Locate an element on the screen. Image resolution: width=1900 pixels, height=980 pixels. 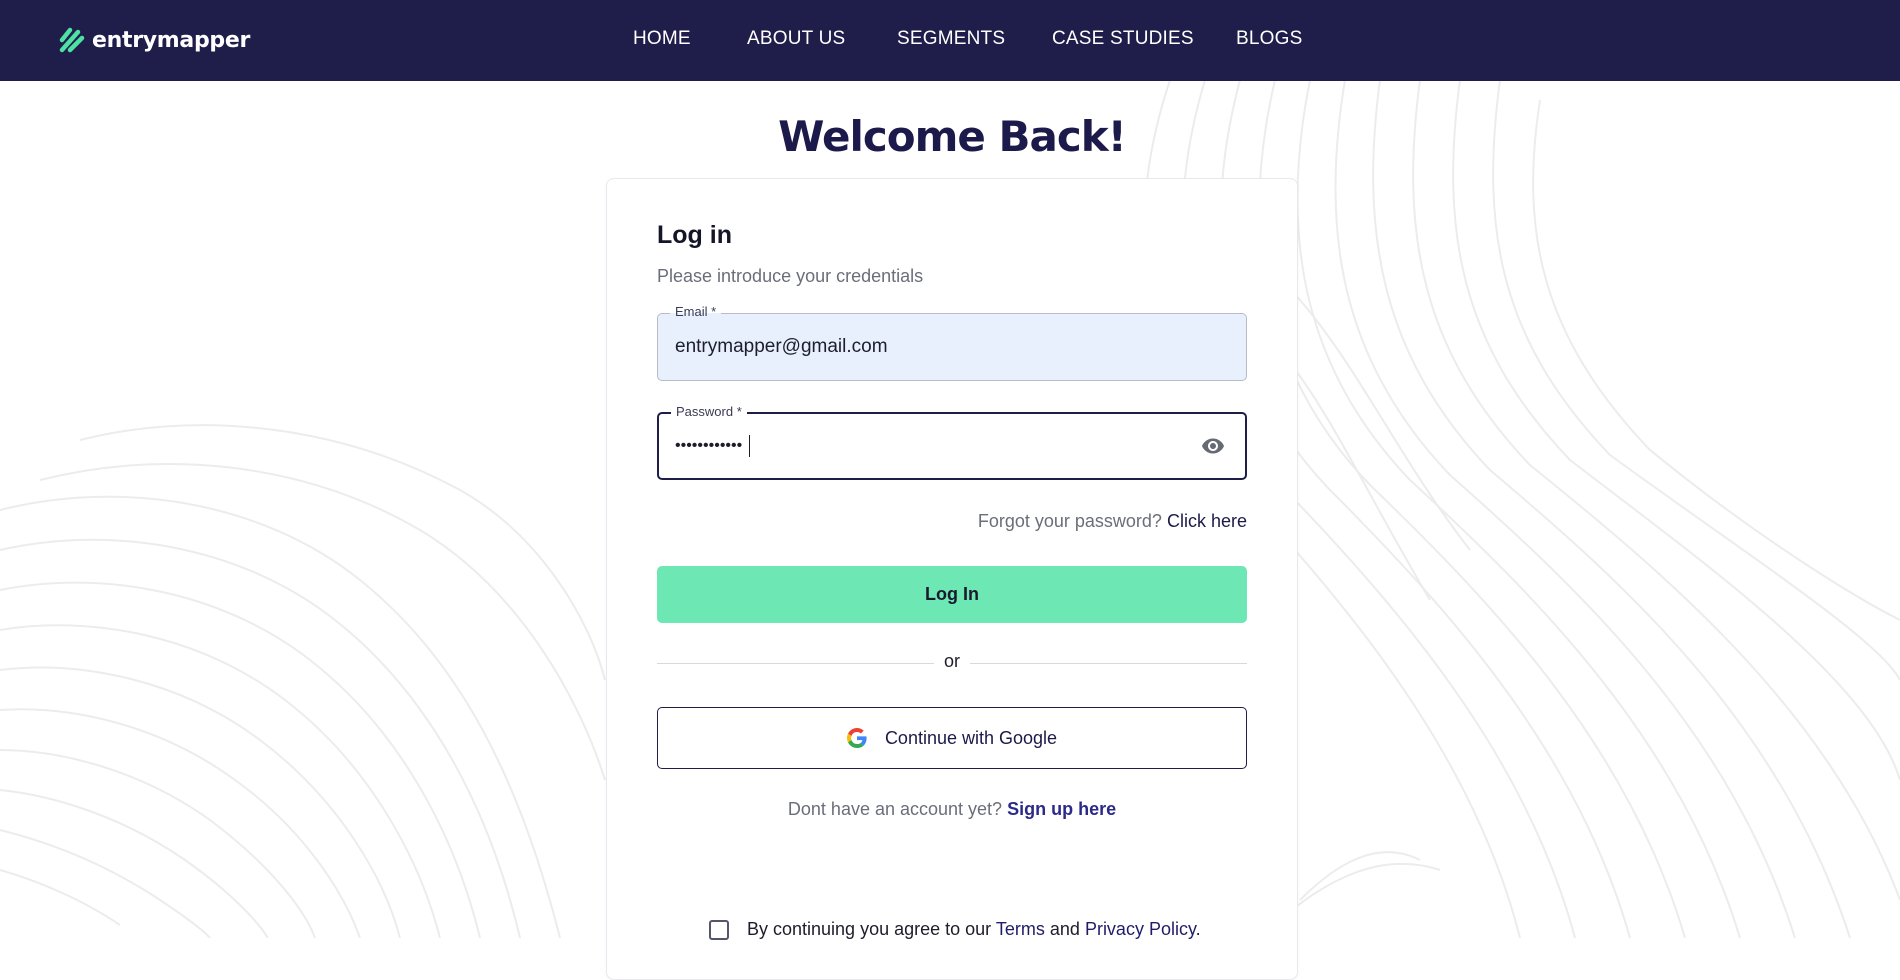
google-icon is located at coordinates (856, 738).